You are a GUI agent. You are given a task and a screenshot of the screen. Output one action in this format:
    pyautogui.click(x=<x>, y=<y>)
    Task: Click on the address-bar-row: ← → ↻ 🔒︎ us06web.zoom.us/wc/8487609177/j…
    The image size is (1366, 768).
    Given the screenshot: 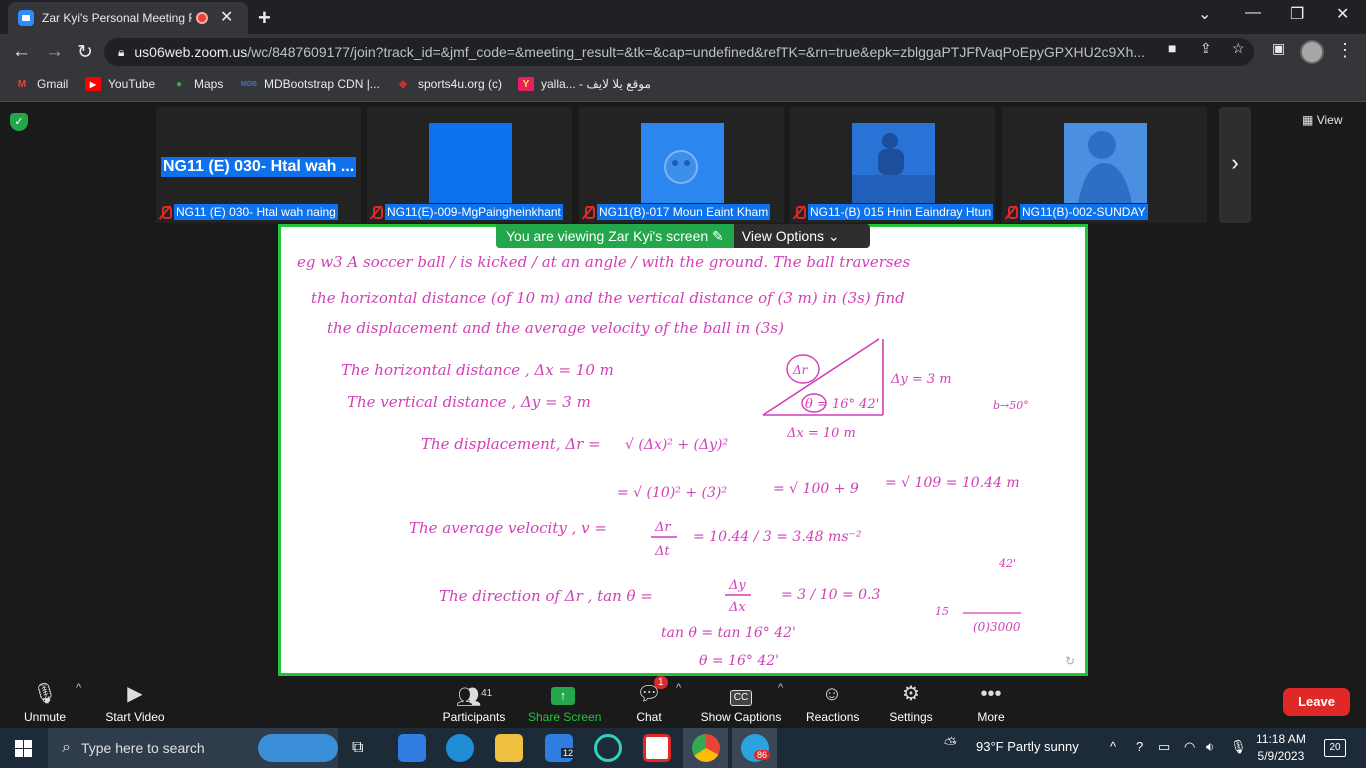 What is the action you would take?
    pyautogui.click(x=683, y=52)
    